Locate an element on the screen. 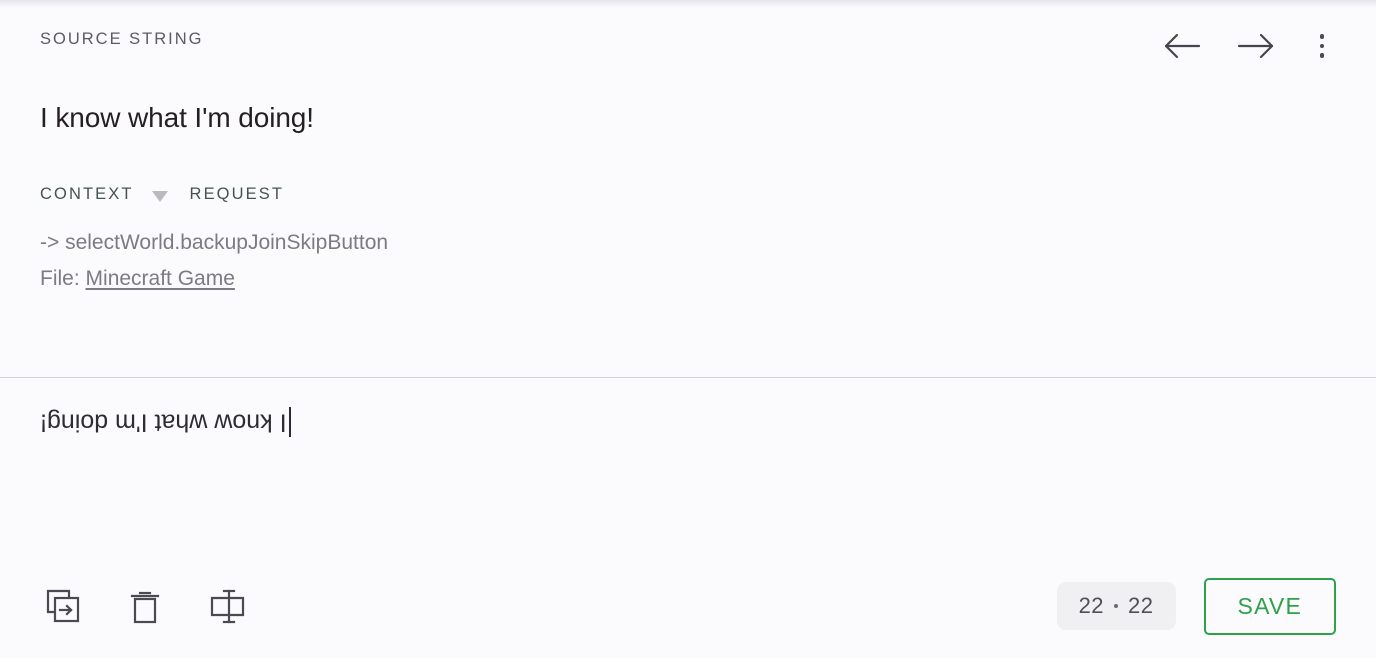  tab-request: REQUEST is located at coordinates (237, 194).